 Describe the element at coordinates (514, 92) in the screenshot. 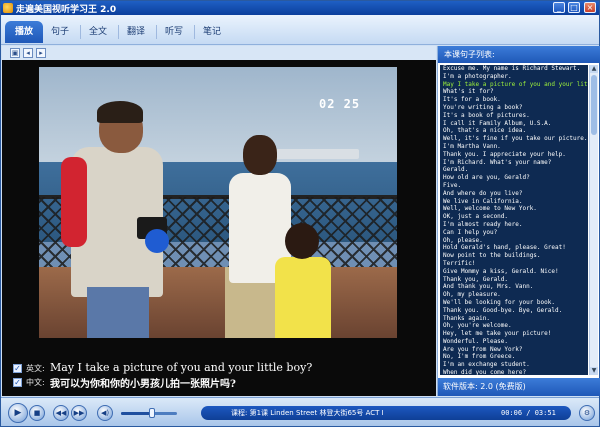

I see `sentence-item: What's it for?` at that location.